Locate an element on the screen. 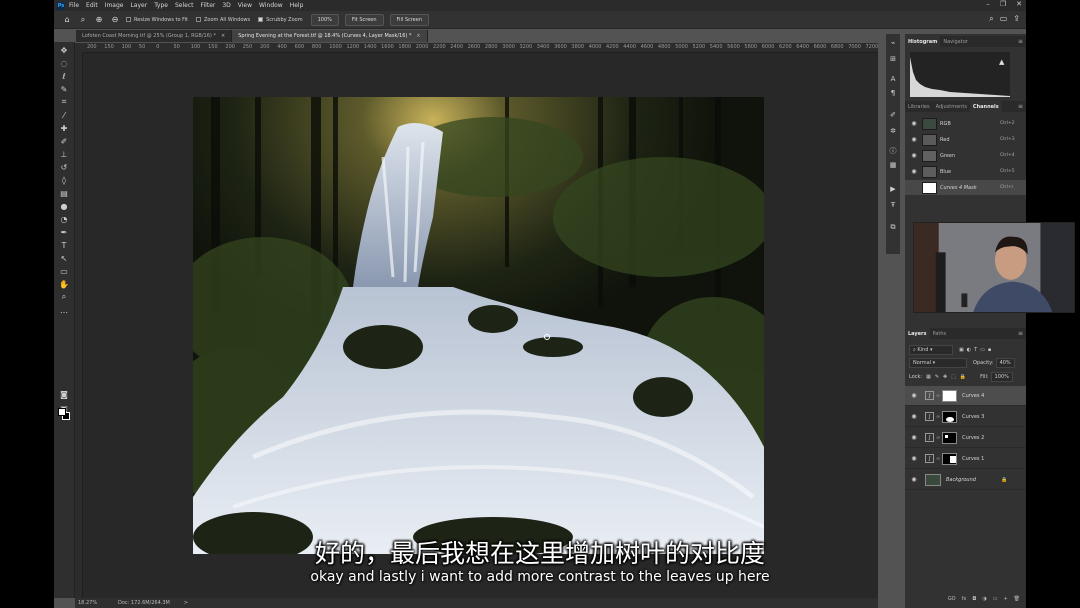 This screenshot has height=608, width=1080. lock-icons: ▦✎✥⬚🔒 is located at coordinates (948, 377).